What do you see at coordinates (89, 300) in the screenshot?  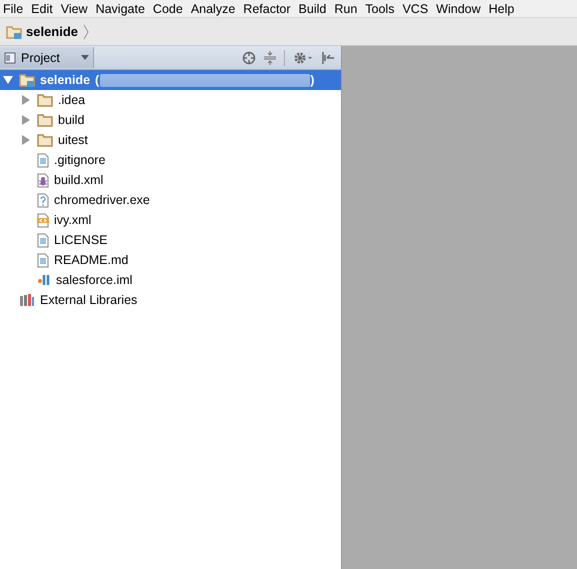 I see `tree-label: External Libraries` at bounding box center [89, 300].